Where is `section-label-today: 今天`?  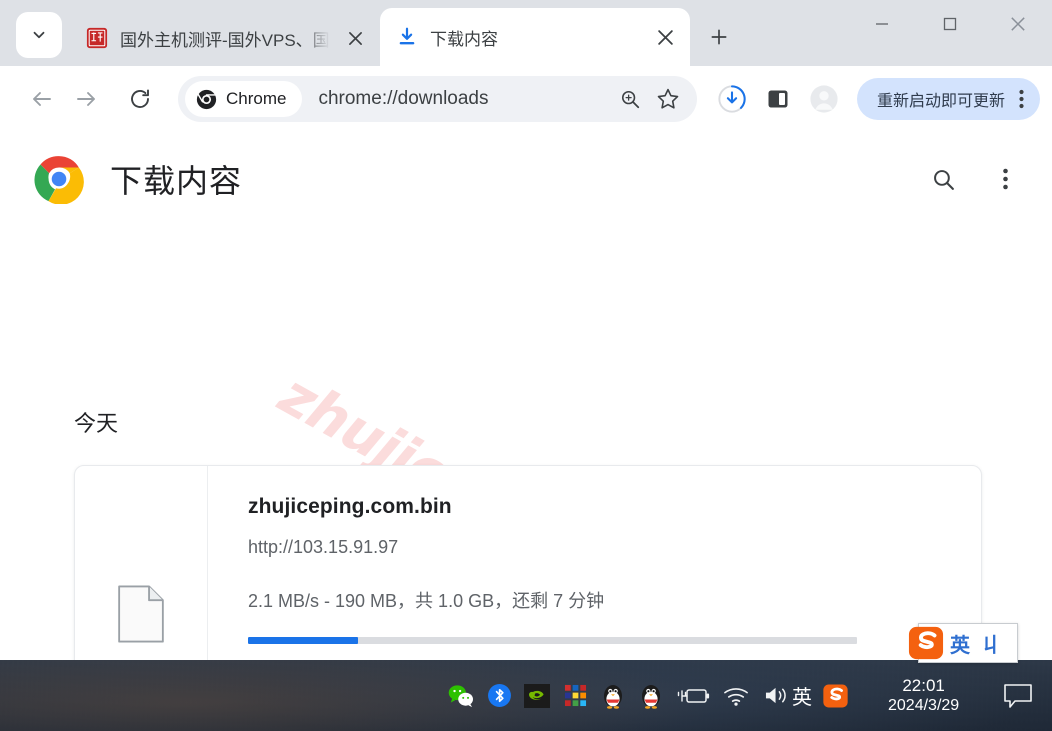 section-label-today: 今天 is located at coordinates (96, 423).